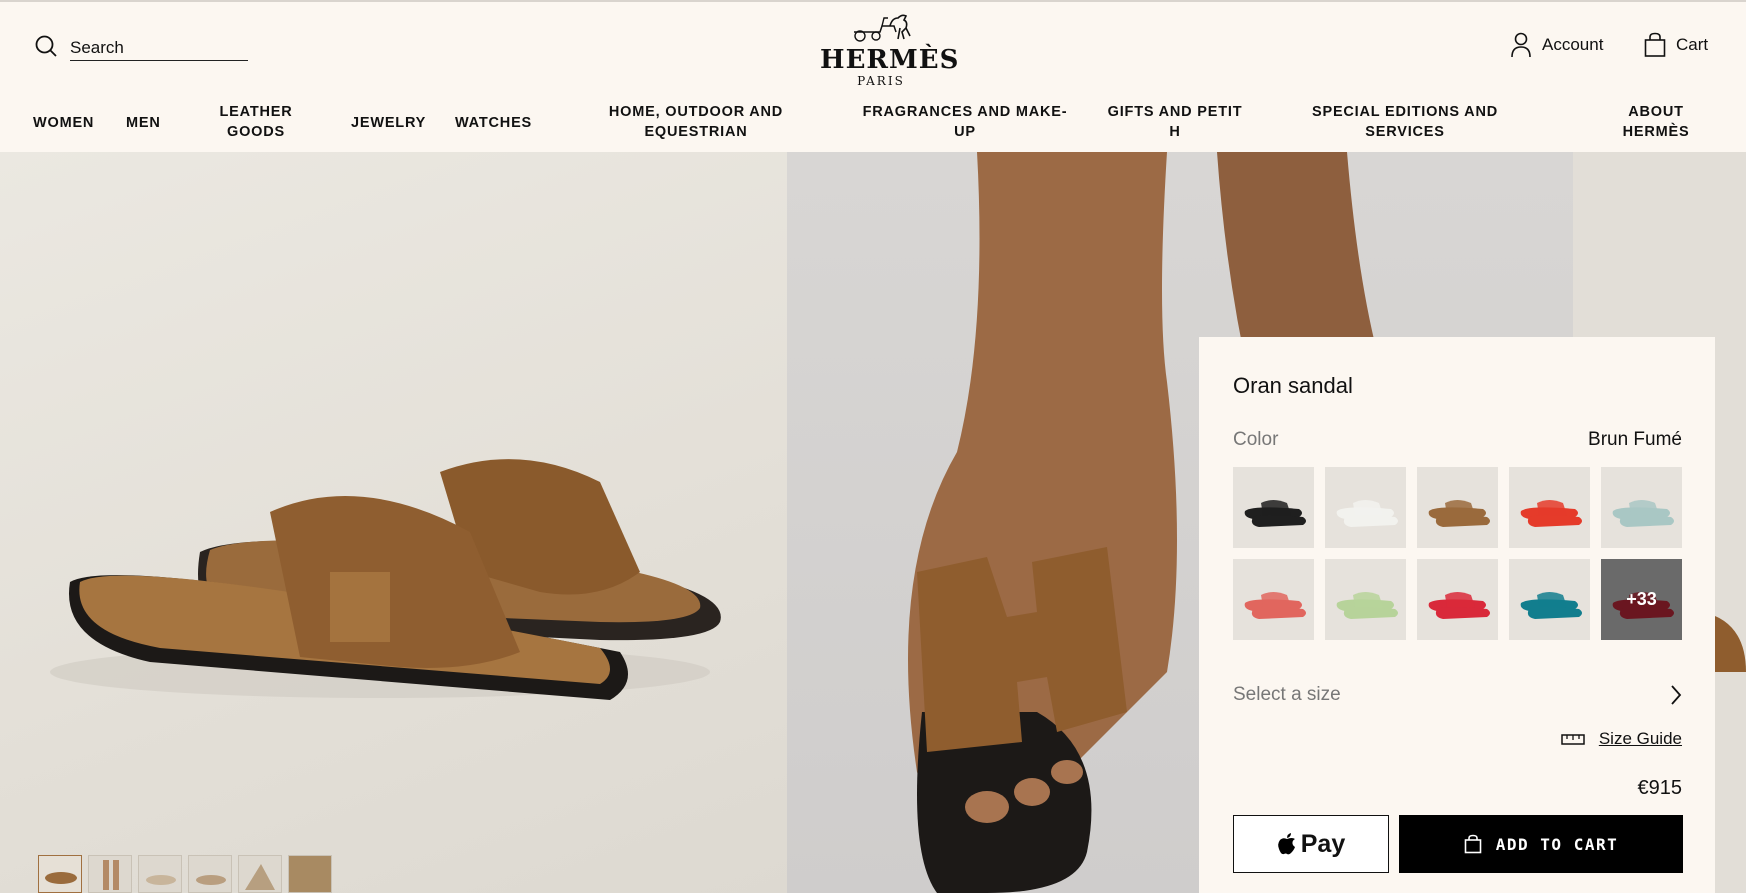 This screenshot has height=893, width=1746. I want to click on more-colors-swatch: +33, so click(1641, 599).